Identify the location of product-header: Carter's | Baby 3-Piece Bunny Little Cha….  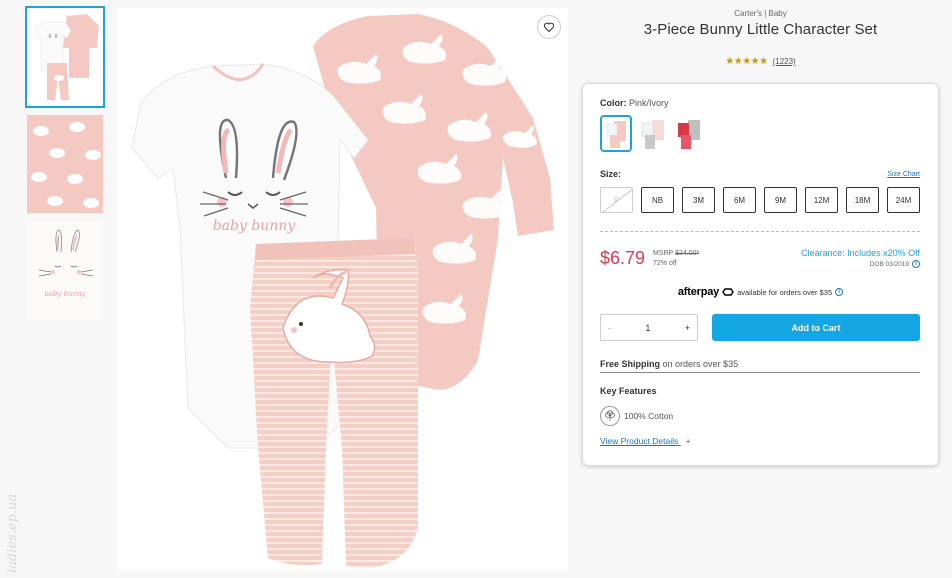
(760, 37).